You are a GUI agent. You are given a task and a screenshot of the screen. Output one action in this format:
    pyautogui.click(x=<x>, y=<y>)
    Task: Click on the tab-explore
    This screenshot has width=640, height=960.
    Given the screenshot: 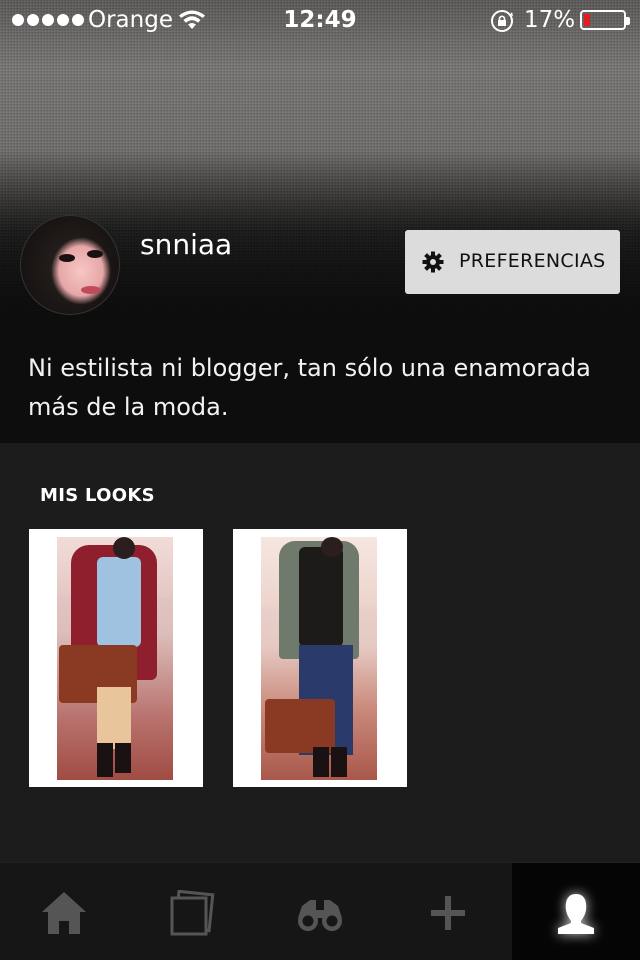 What is the action you would take?
    pyautogui.click(x=320, y=911)
    